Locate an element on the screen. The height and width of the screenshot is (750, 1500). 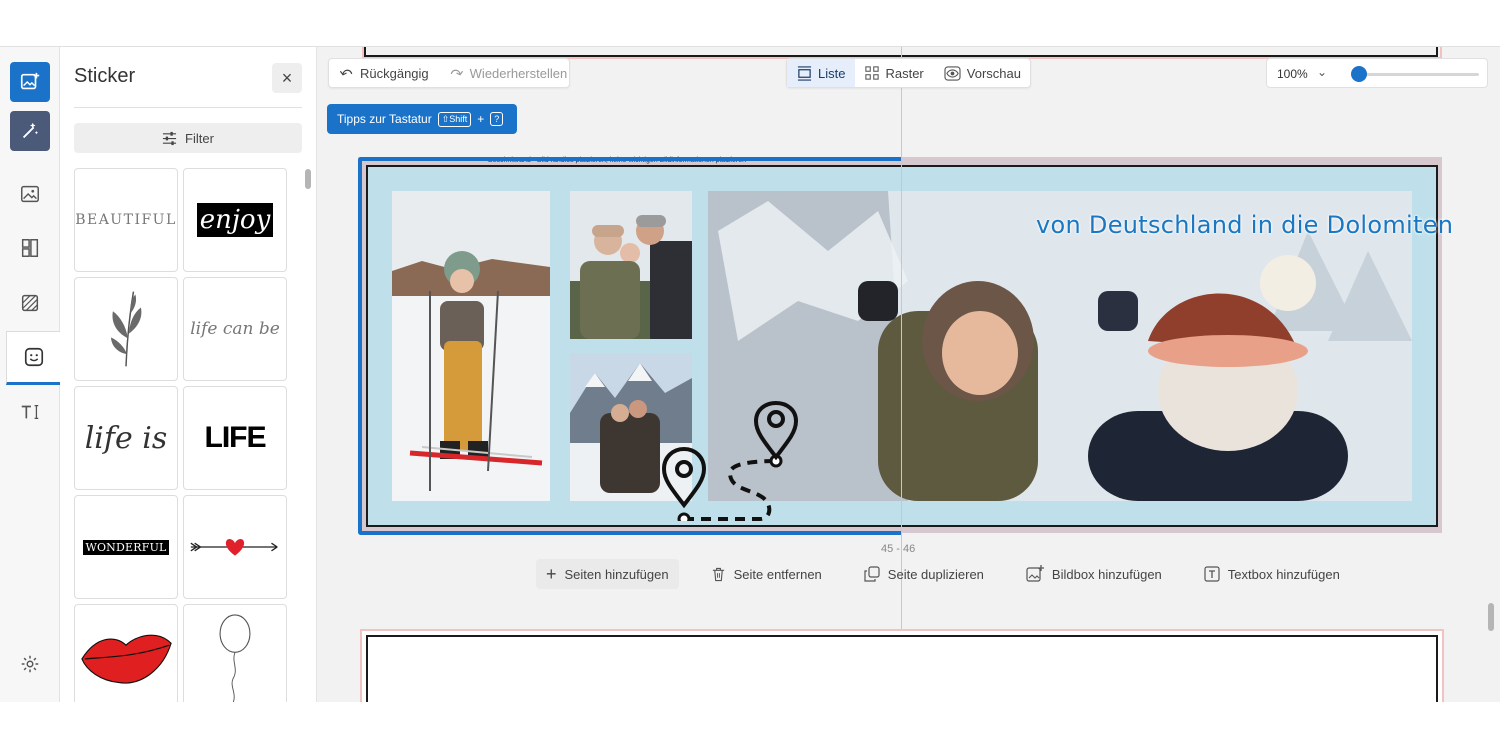
sticker-lips is located at coordinates (126, 653).